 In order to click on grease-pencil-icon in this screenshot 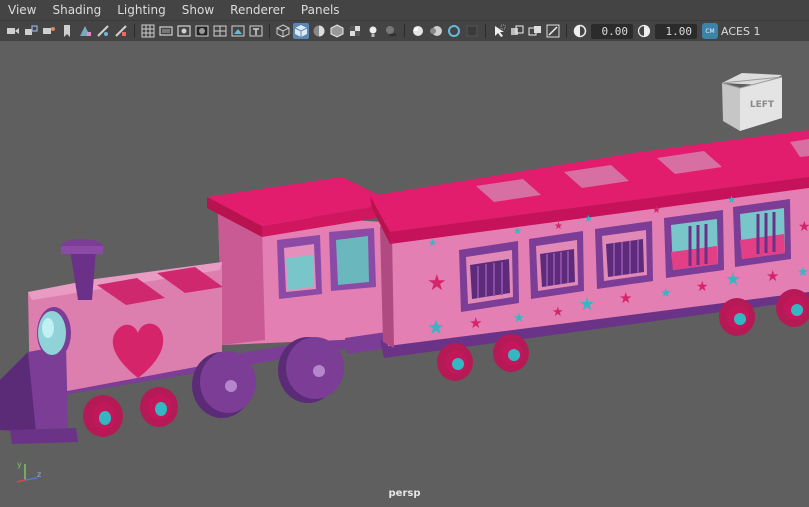, I will do `click(103, 31)`.